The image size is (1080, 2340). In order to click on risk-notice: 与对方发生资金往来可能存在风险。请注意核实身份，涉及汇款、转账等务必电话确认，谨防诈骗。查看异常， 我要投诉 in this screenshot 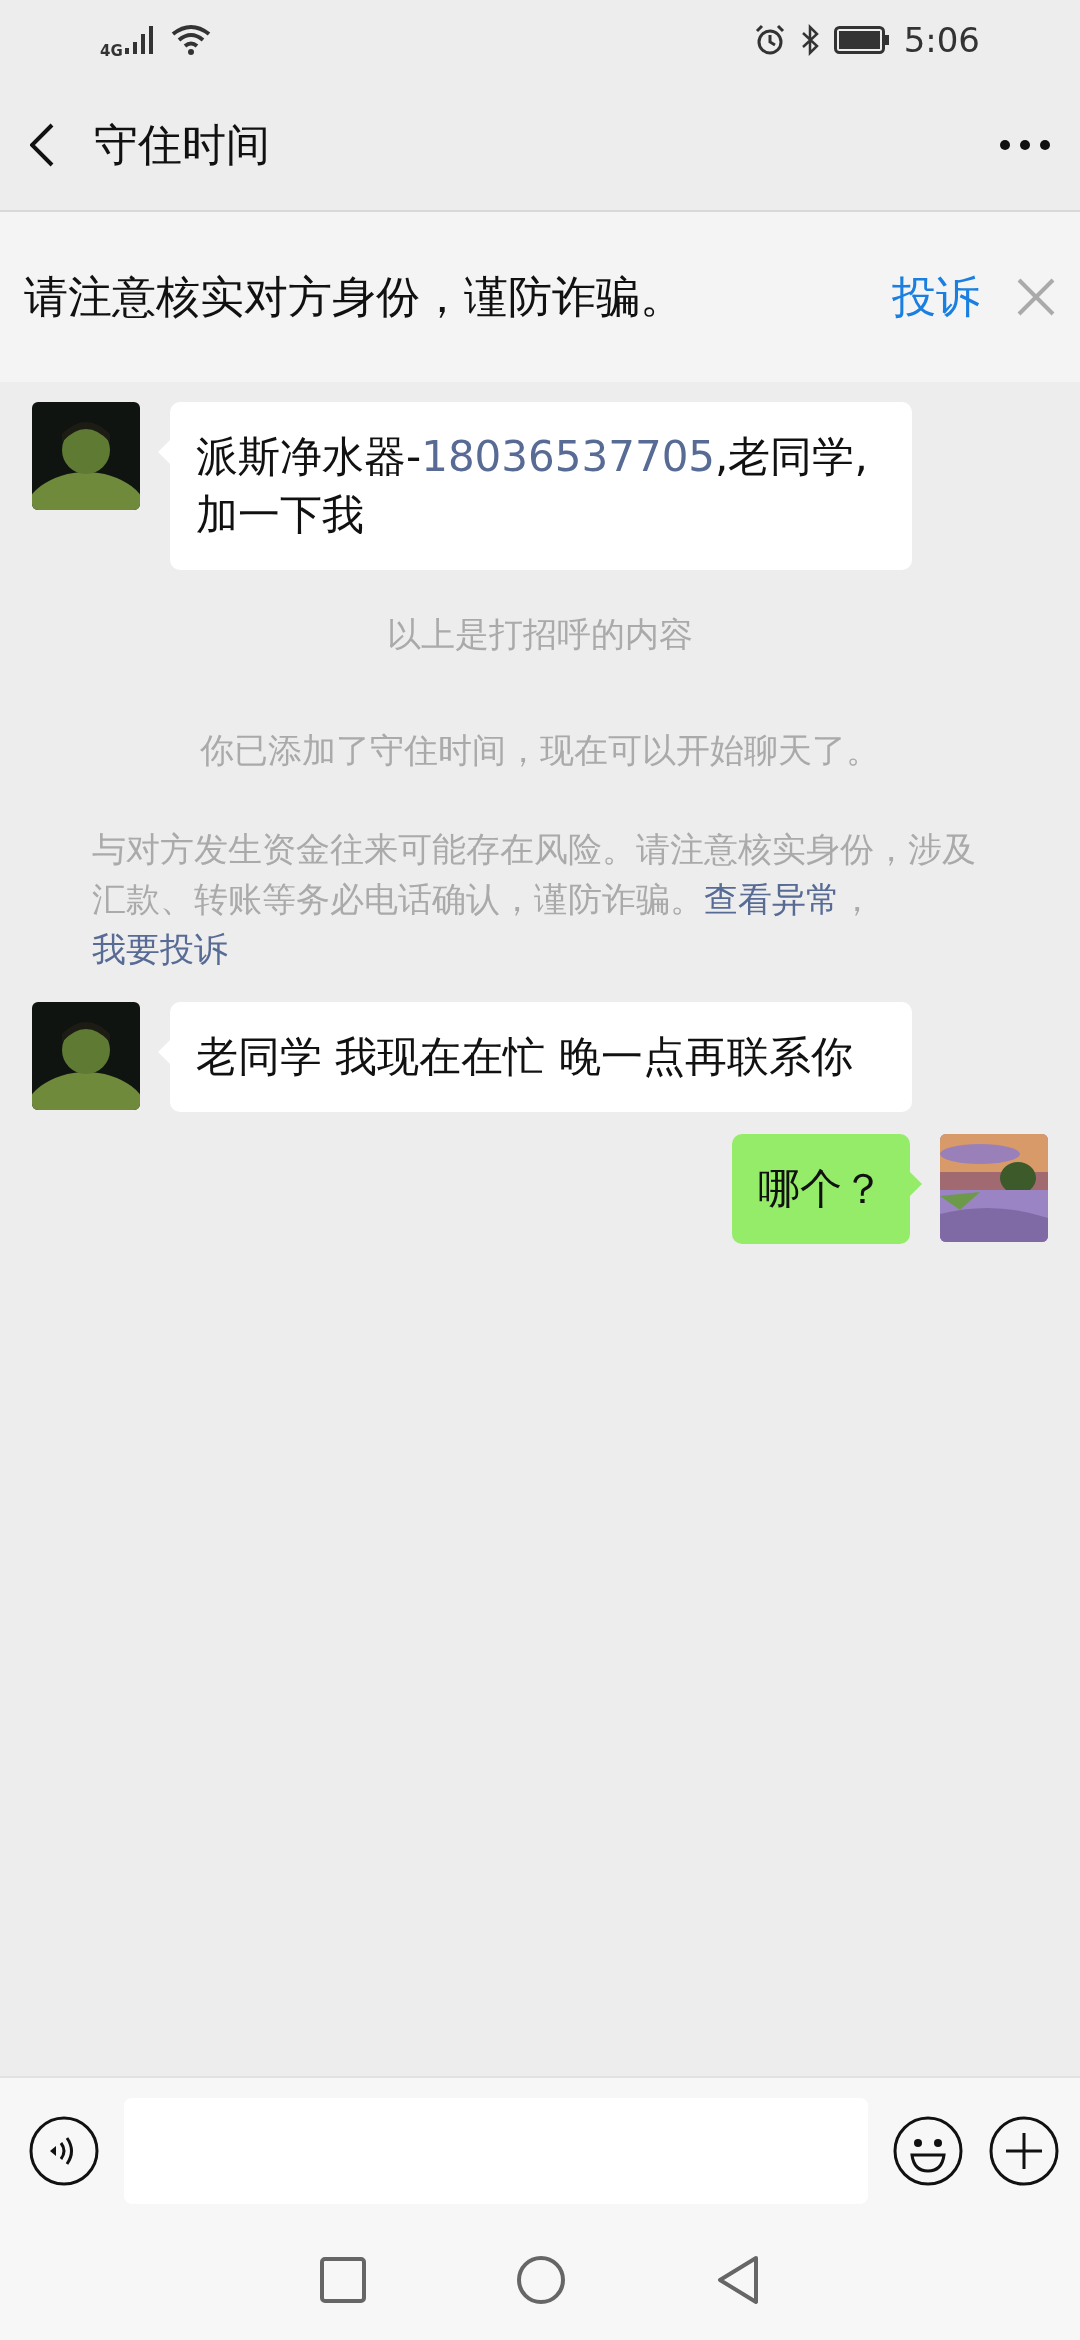, I will do `click(534, 899)`.